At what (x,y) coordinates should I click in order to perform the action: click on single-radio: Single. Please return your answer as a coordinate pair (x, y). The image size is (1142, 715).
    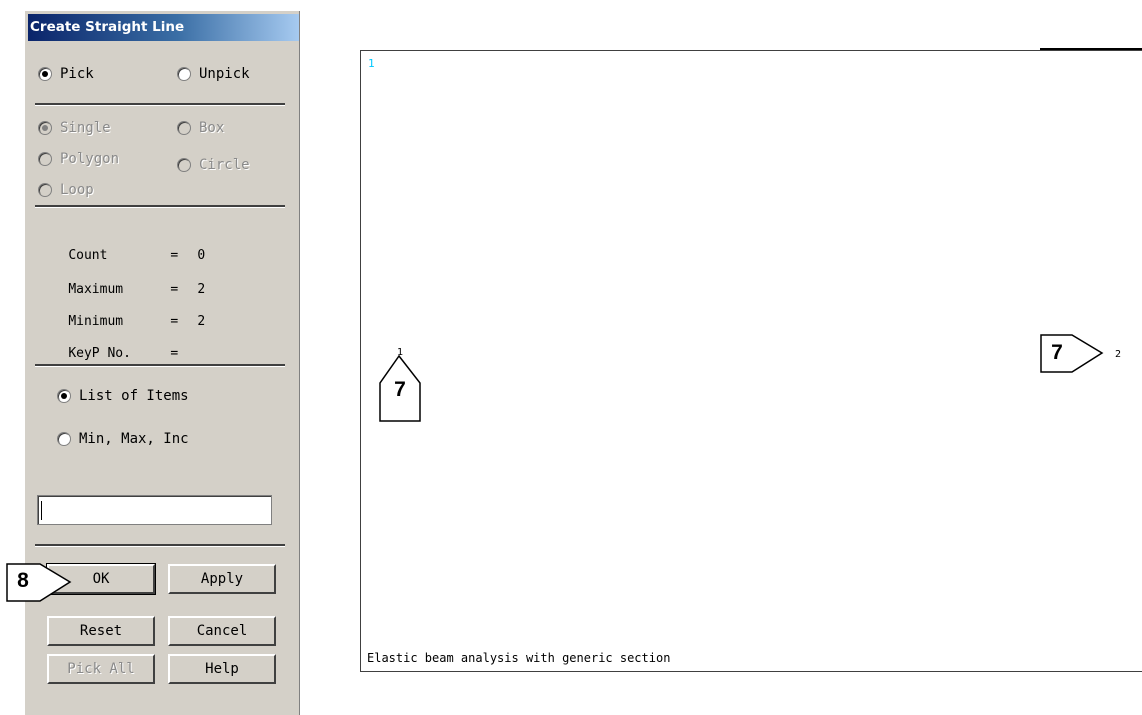
    Looking at the image, I should click on (74, 128).